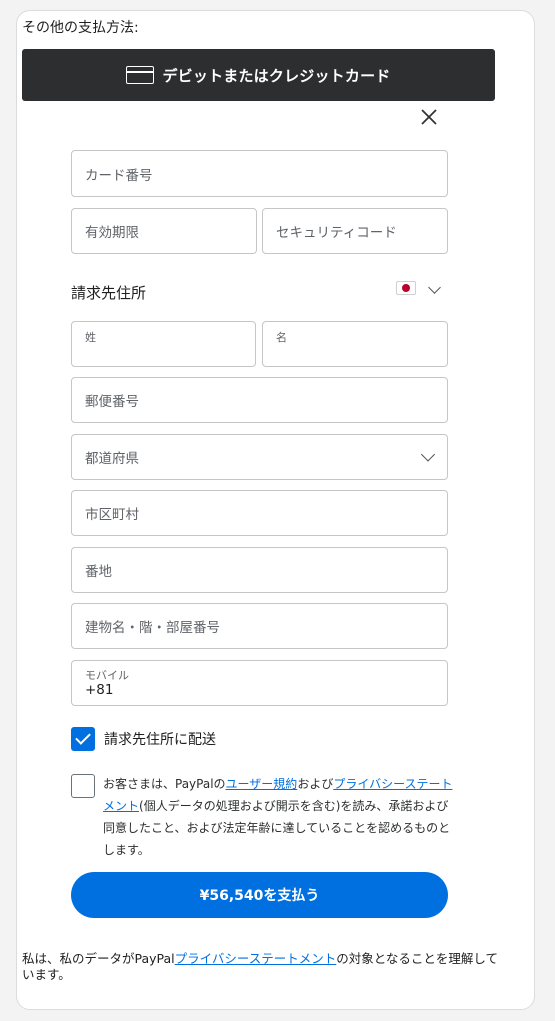 The image size is (555, 1021). I want to click on ship-to-billing-label: 請求先住所に配送, so click(160, 740).